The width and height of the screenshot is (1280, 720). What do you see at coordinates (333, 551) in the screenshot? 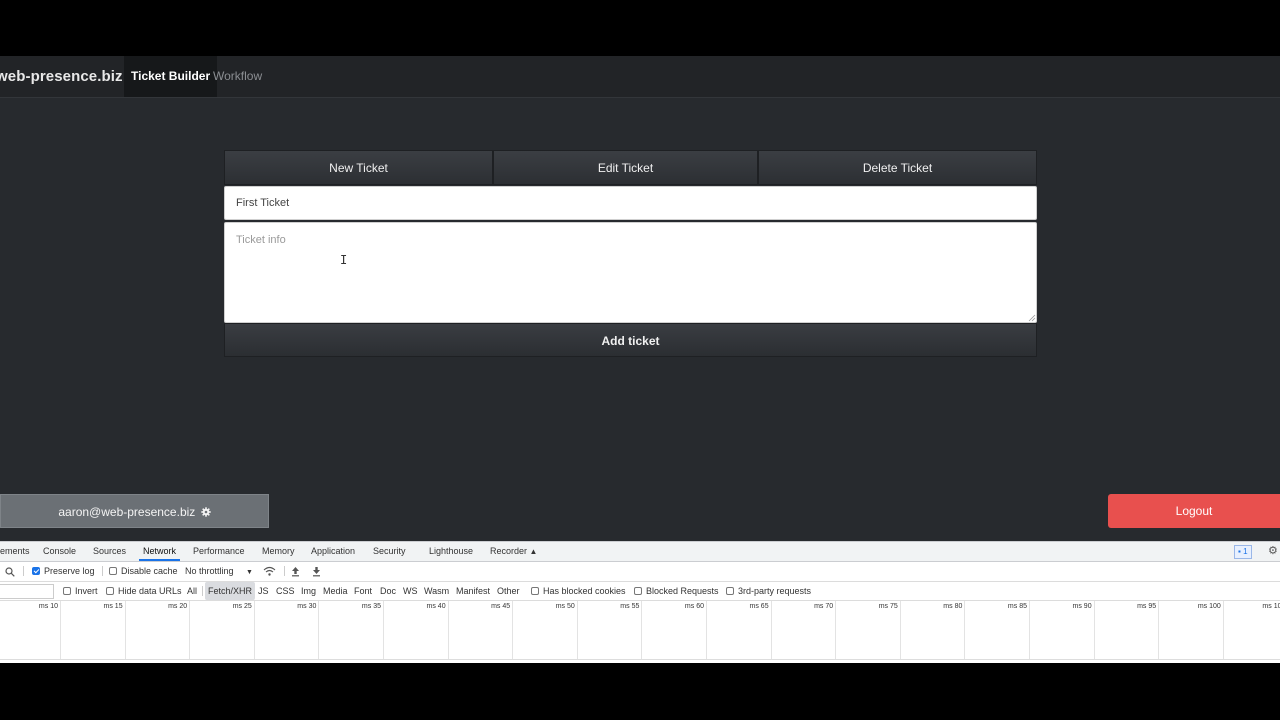
I see `devtools-tab-application: Application` at bounding box center [333, 551].